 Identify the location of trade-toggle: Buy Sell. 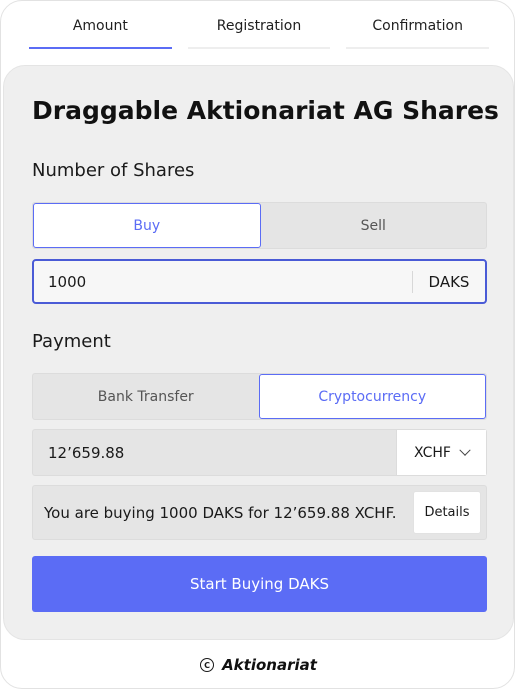
(259, 225).